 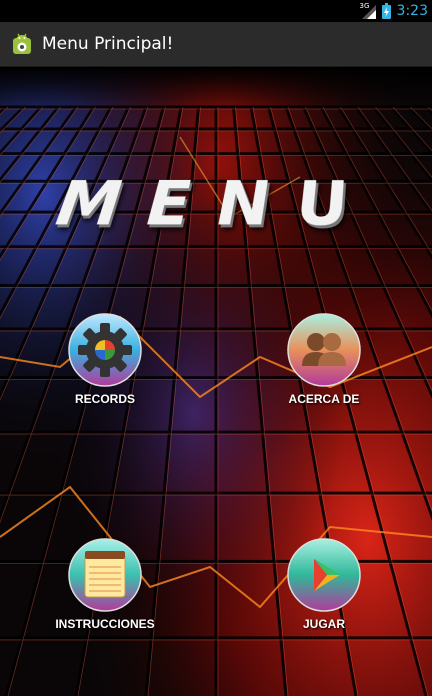 I want to click on play-icon, so click(x=324, y=575).